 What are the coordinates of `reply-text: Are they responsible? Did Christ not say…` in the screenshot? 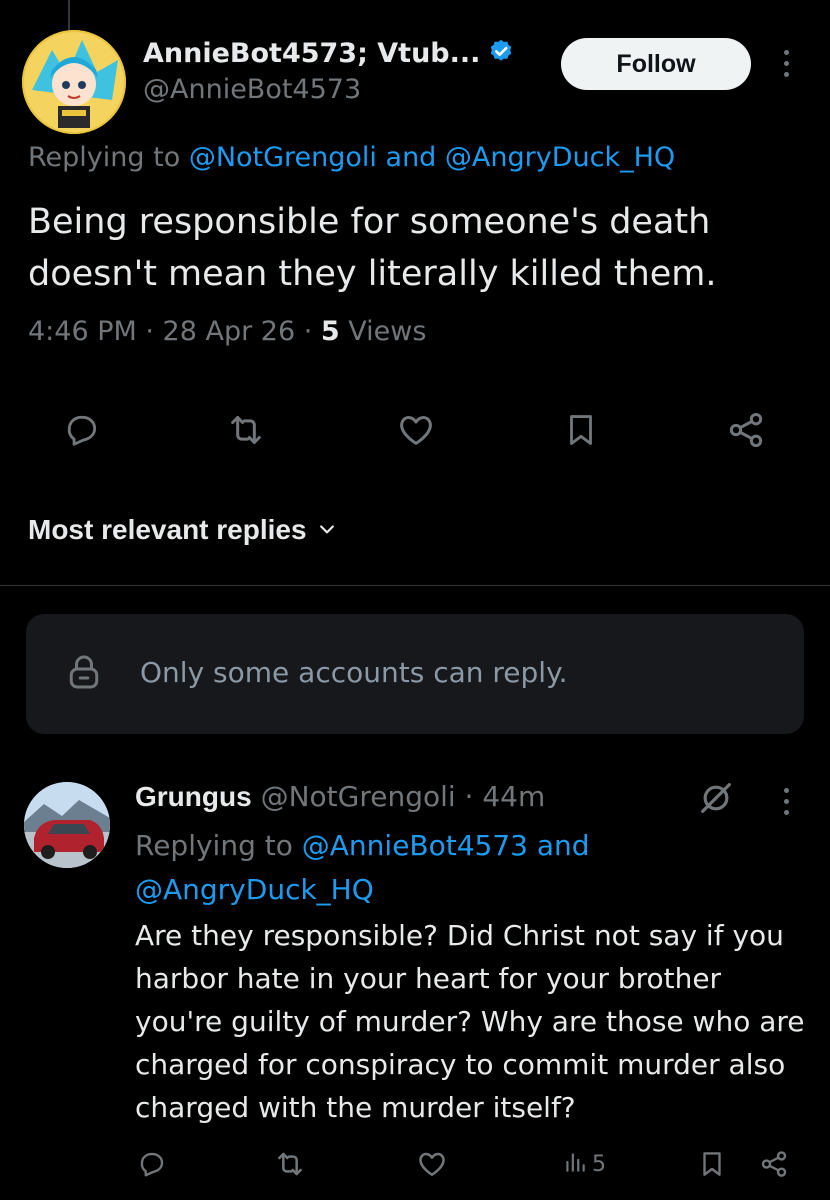 It's located at (470, 1021).